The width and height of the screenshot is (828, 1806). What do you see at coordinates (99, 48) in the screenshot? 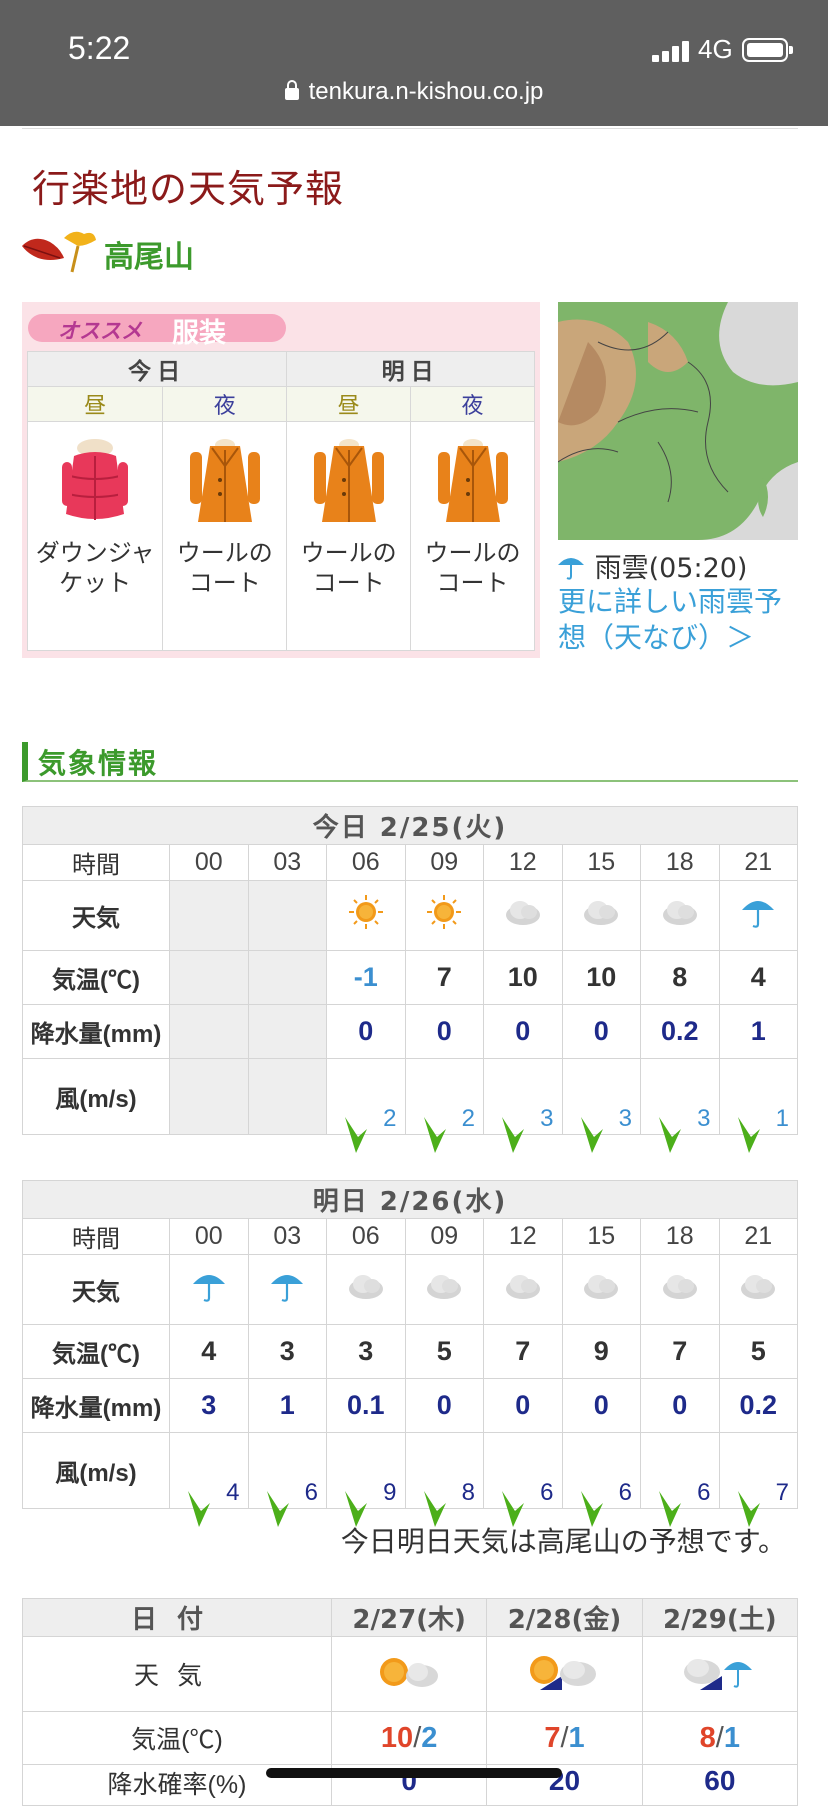
I see `status-time: 5:22` at bounding box center [99, 48].